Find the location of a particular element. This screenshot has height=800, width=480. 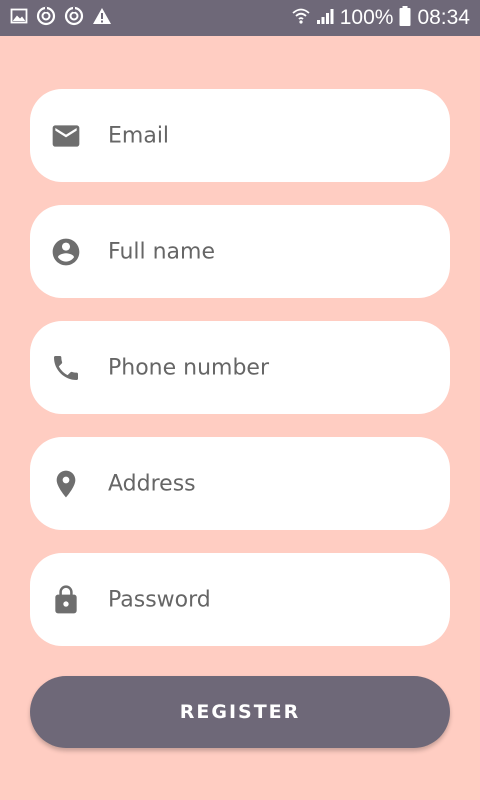

wifi-icon is located at coordinates (301, 18).